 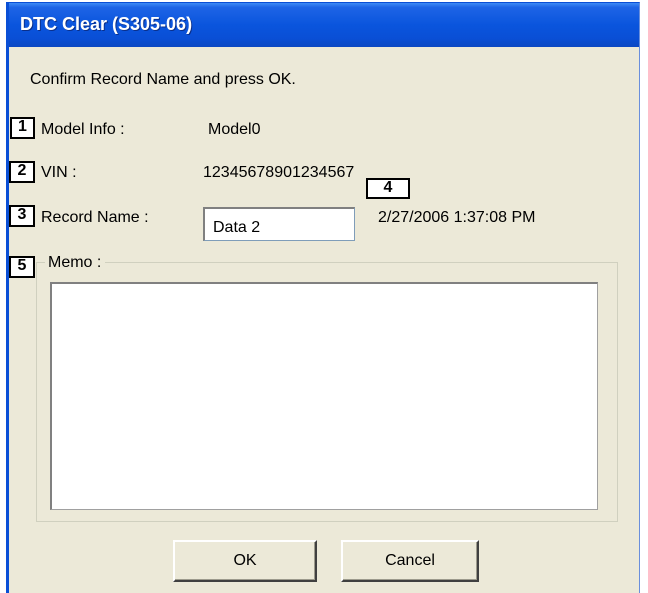 What do you see at coordinates (234, 129) in the screenshot?
I see `model-info-value: Model0` at bounding box center [234, 129].